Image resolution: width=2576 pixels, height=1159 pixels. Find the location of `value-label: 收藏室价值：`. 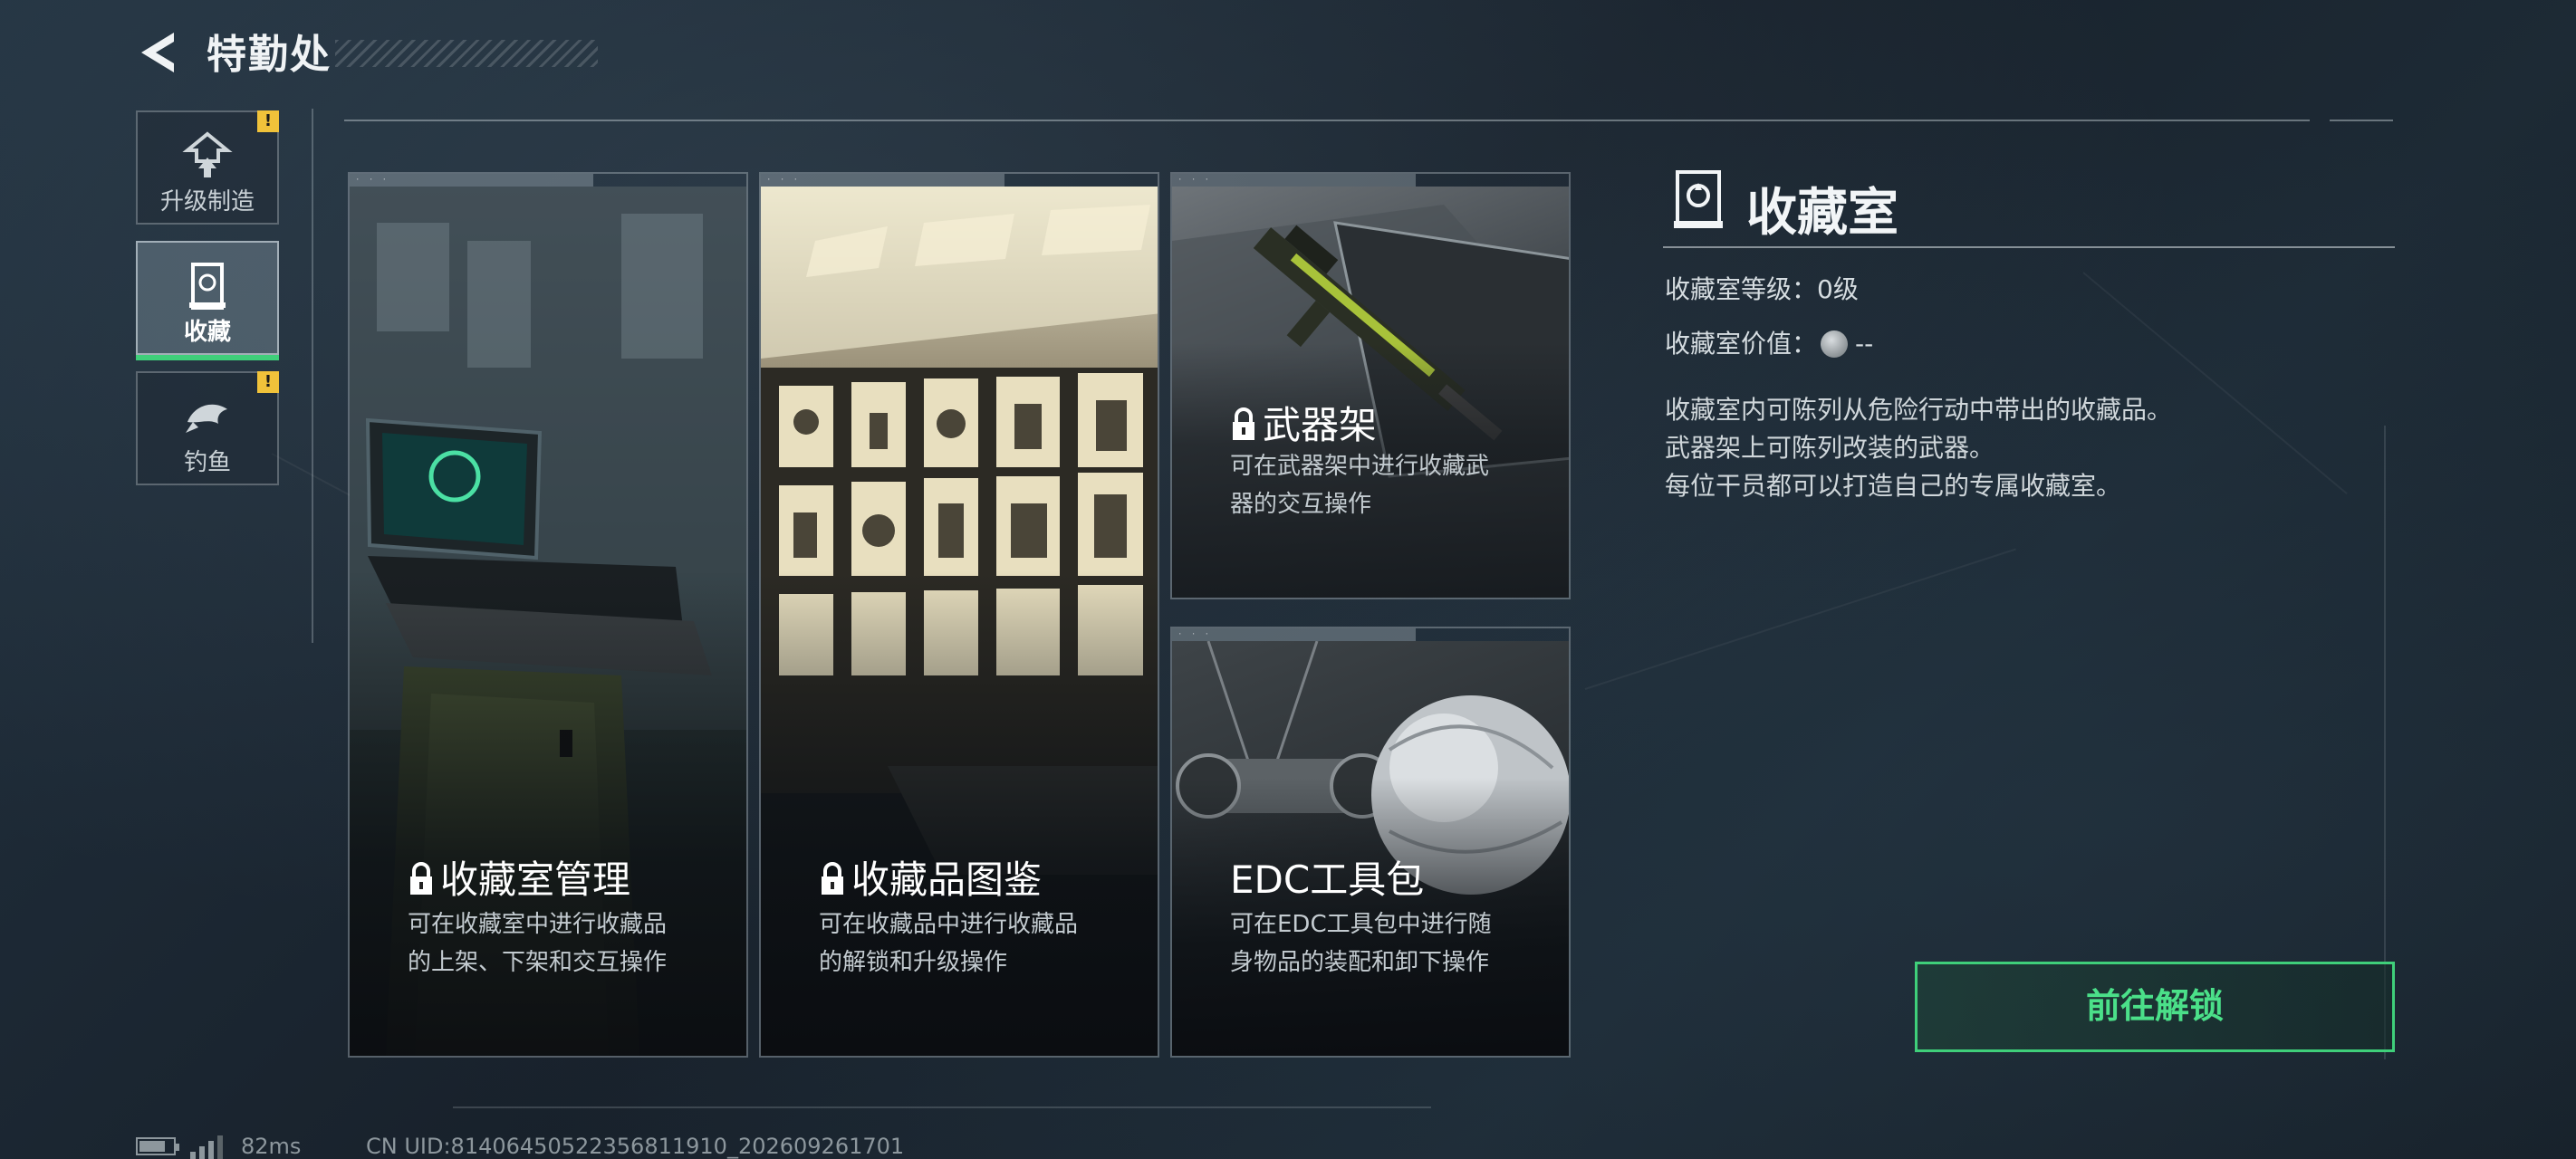

value-label: 收藏室价值： is located at coordinates (1741, 344).